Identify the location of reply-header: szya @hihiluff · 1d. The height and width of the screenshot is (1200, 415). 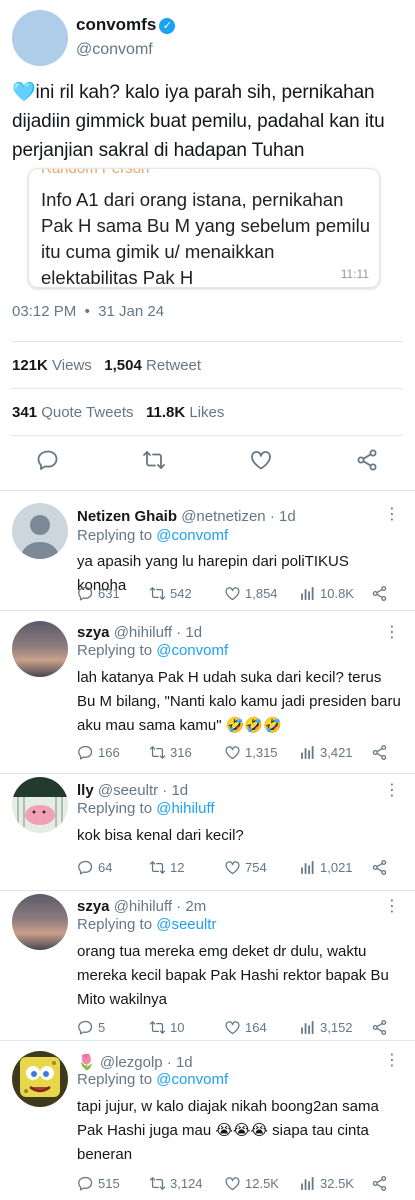
(139, 632).